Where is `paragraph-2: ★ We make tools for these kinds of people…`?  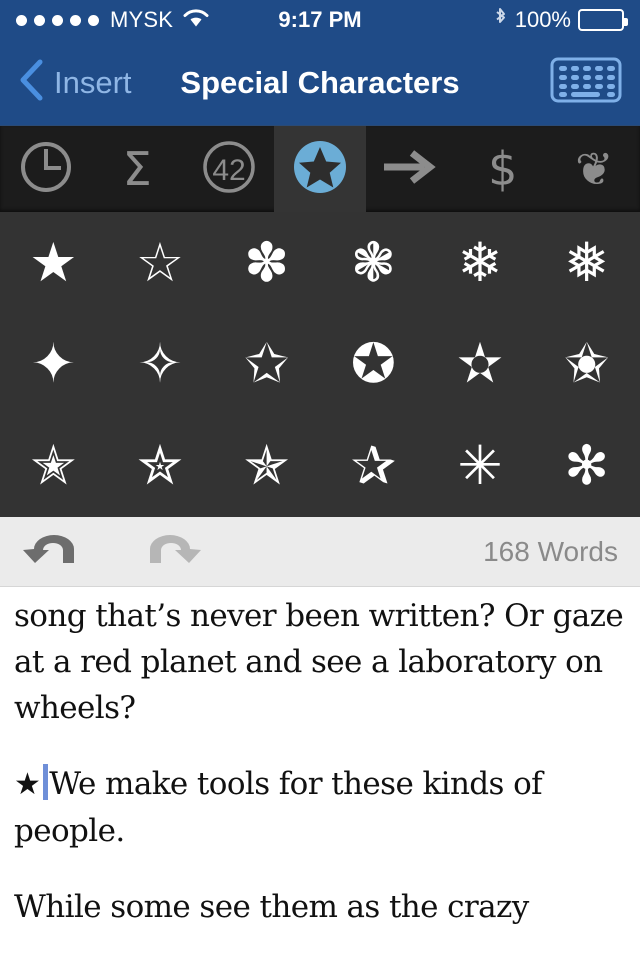 paragraph-2: ★ We make tools for these kinds of people… is located at coordinates (320, 807).